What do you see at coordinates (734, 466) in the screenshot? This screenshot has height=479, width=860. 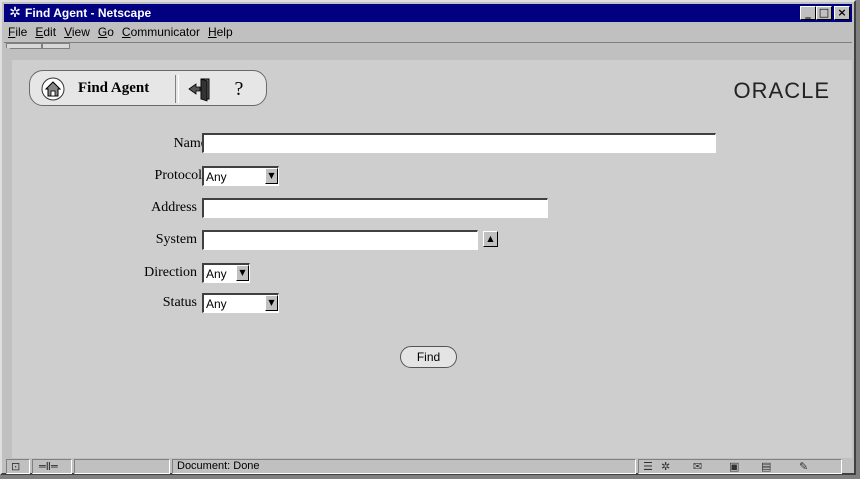 I see `discussion-icon: ▣` at bounding box center [734, 466].